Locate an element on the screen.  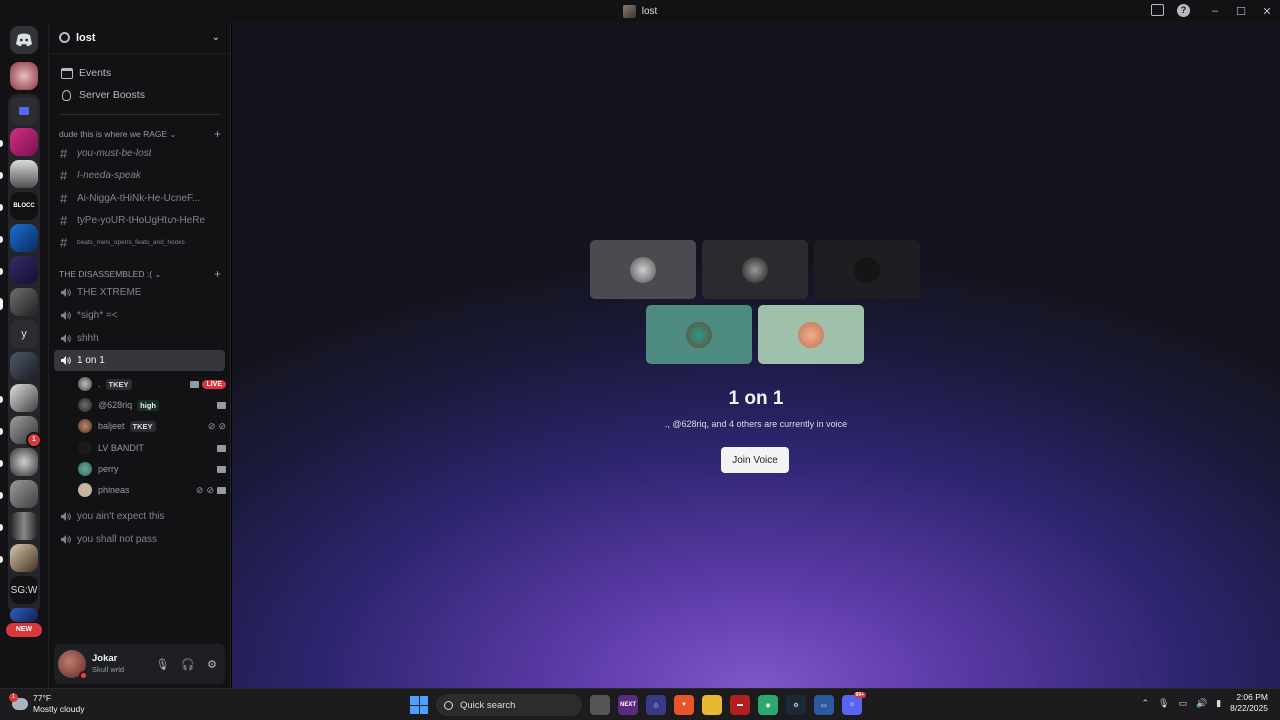
voice-user: @628riq high is located at coordinates (152, 405).